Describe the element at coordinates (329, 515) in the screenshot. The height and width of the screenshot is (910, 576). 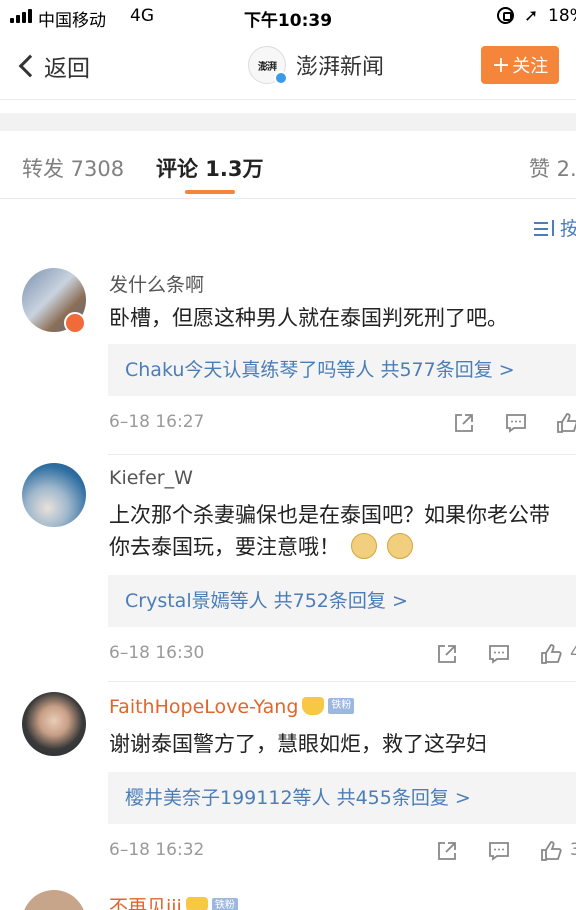
I see `comment-text-line: 上次那个杀妻骗保也是在泰国吧？如果你老公带` at that location.